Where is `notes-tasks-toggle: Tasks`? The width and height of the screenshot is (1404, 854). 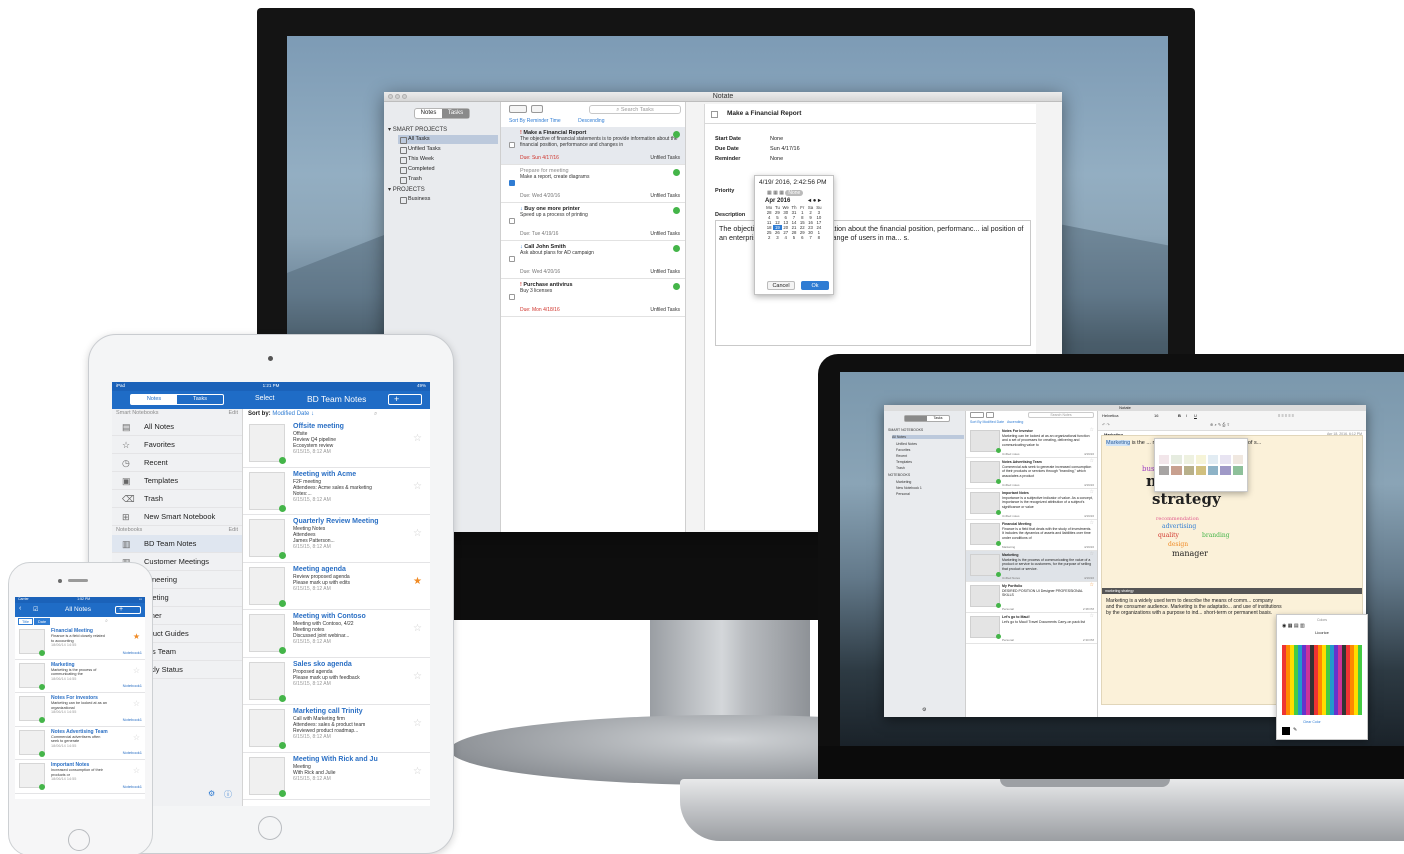 notes-tasks-toggle: Tasks is located at coordinates (927, 418).